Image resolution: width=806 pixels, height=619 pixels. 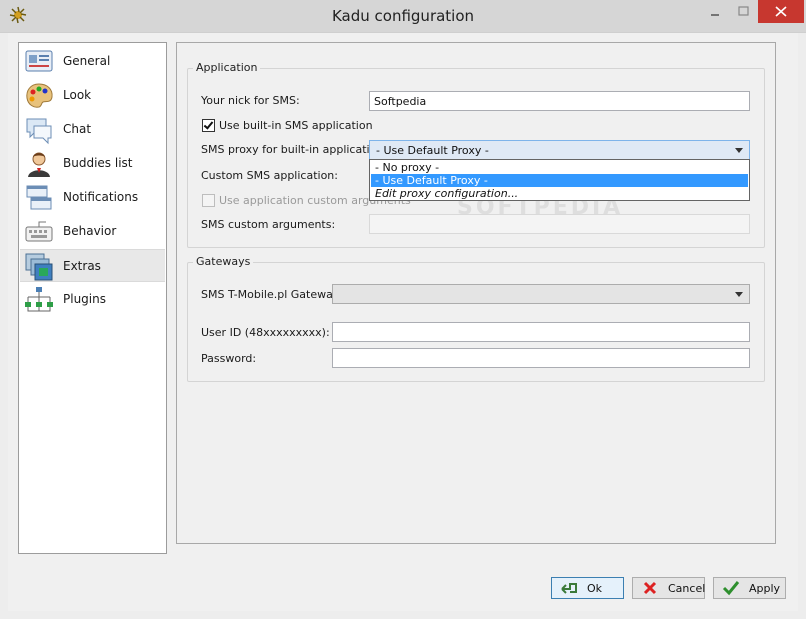 I want to click on custom-args-checkbox, so click(x=208, y=200).